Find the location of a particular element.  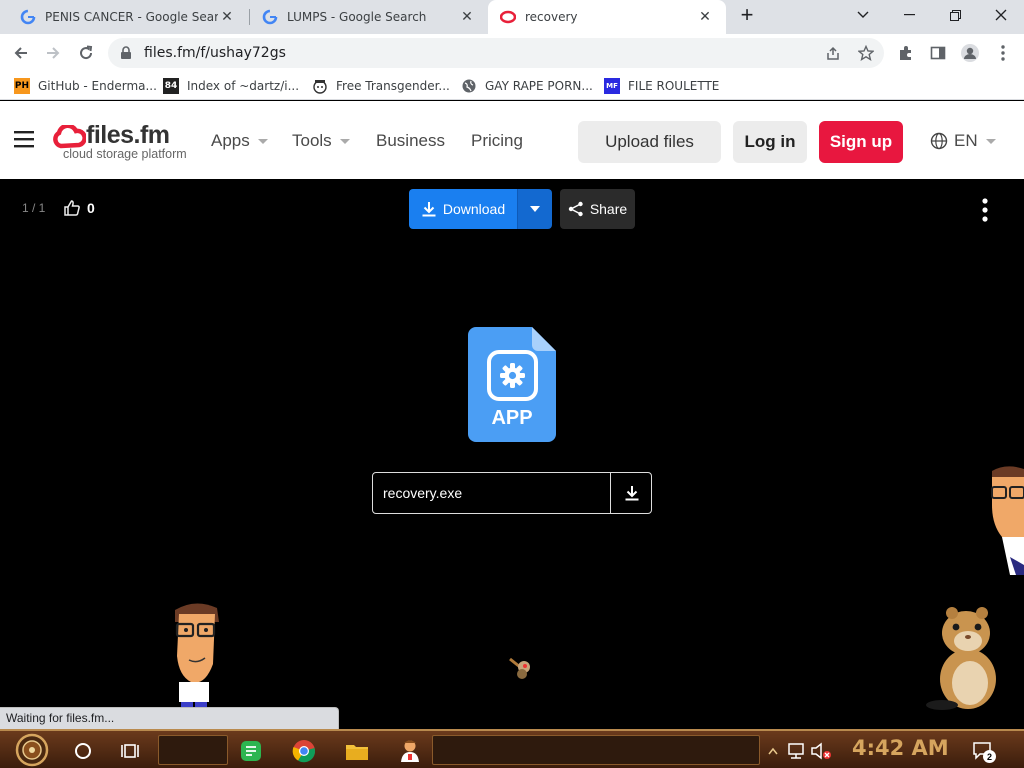

nav-tools: Tools is located at coordinates (321, 141).